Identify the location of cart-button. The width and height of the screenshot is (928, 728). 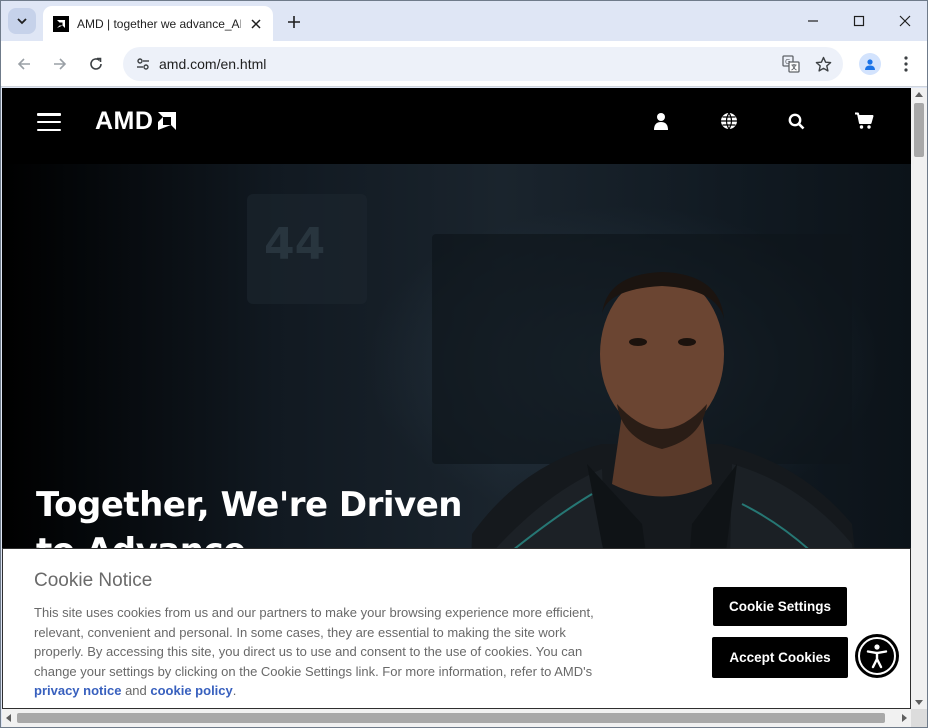
(864, 121).